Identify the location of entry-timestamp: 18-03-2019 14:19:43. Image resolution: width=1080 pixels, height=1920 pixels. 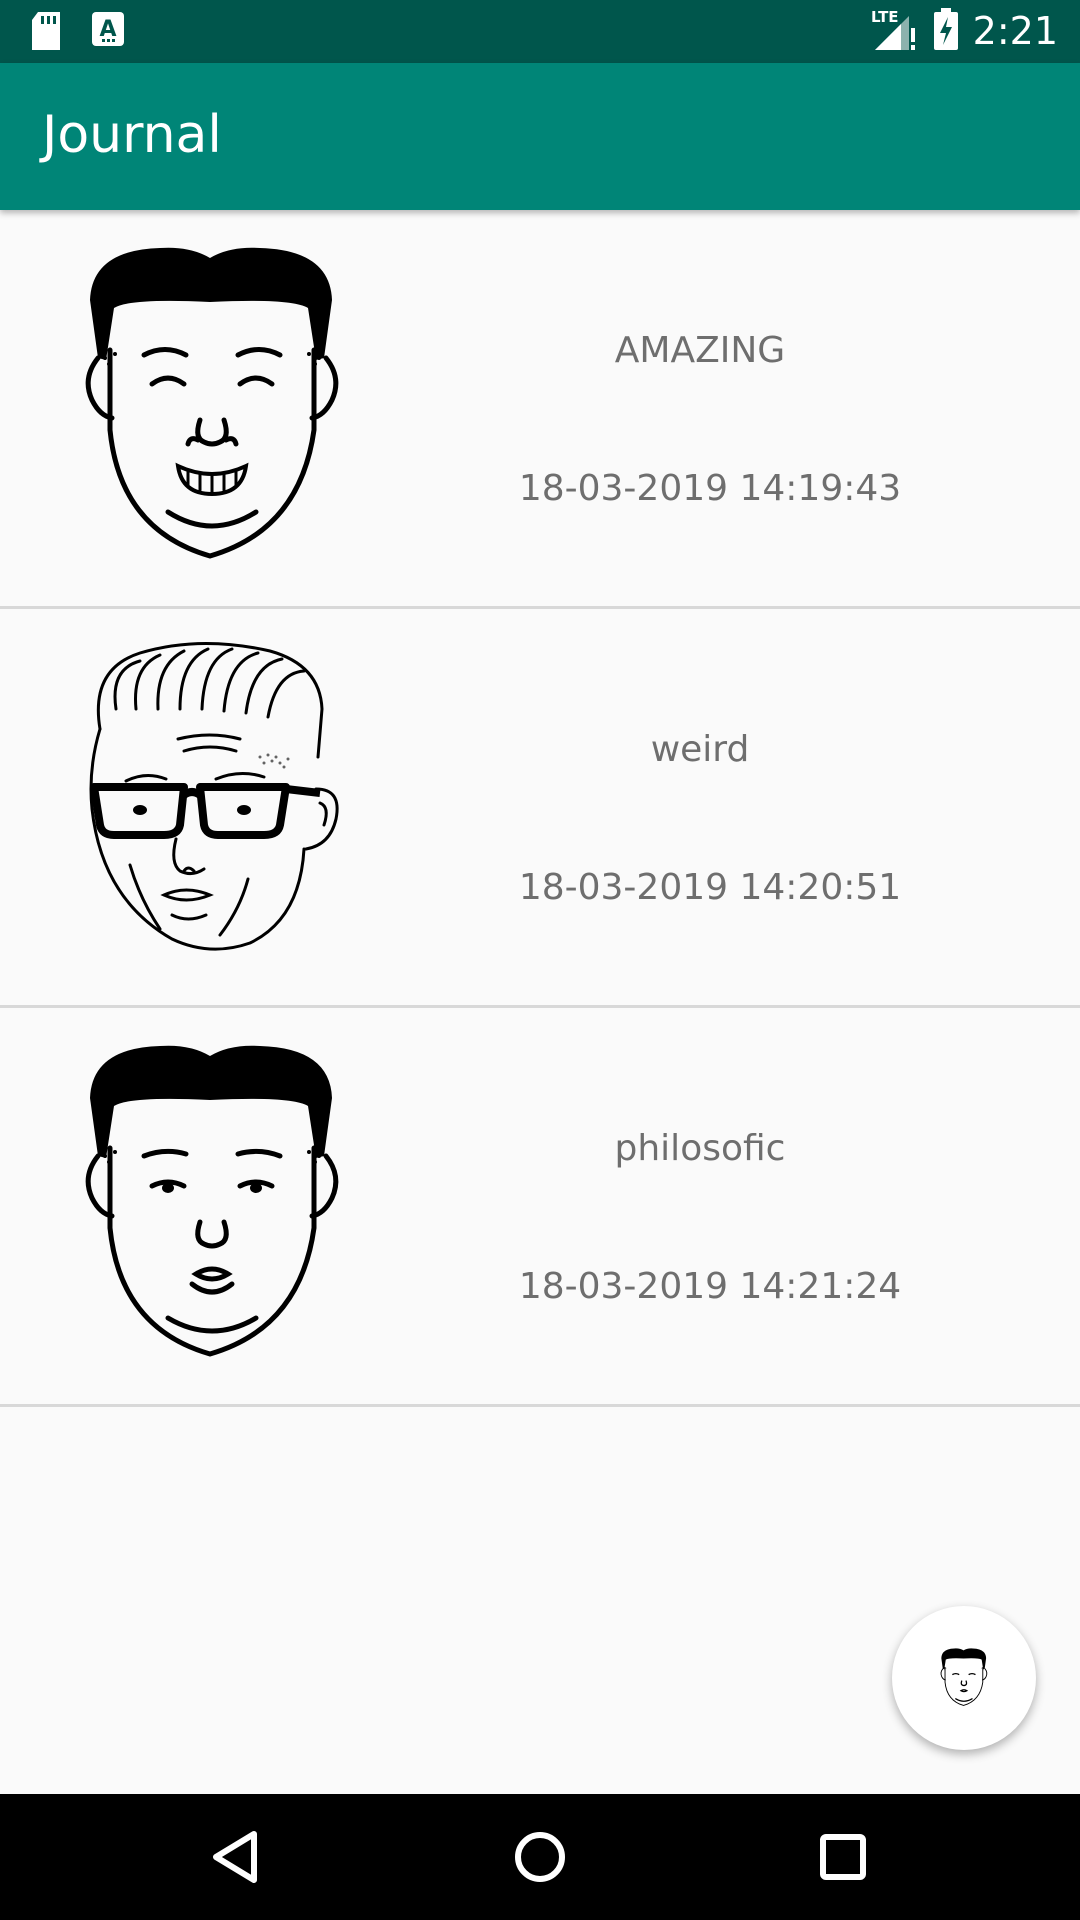
(710, 488).